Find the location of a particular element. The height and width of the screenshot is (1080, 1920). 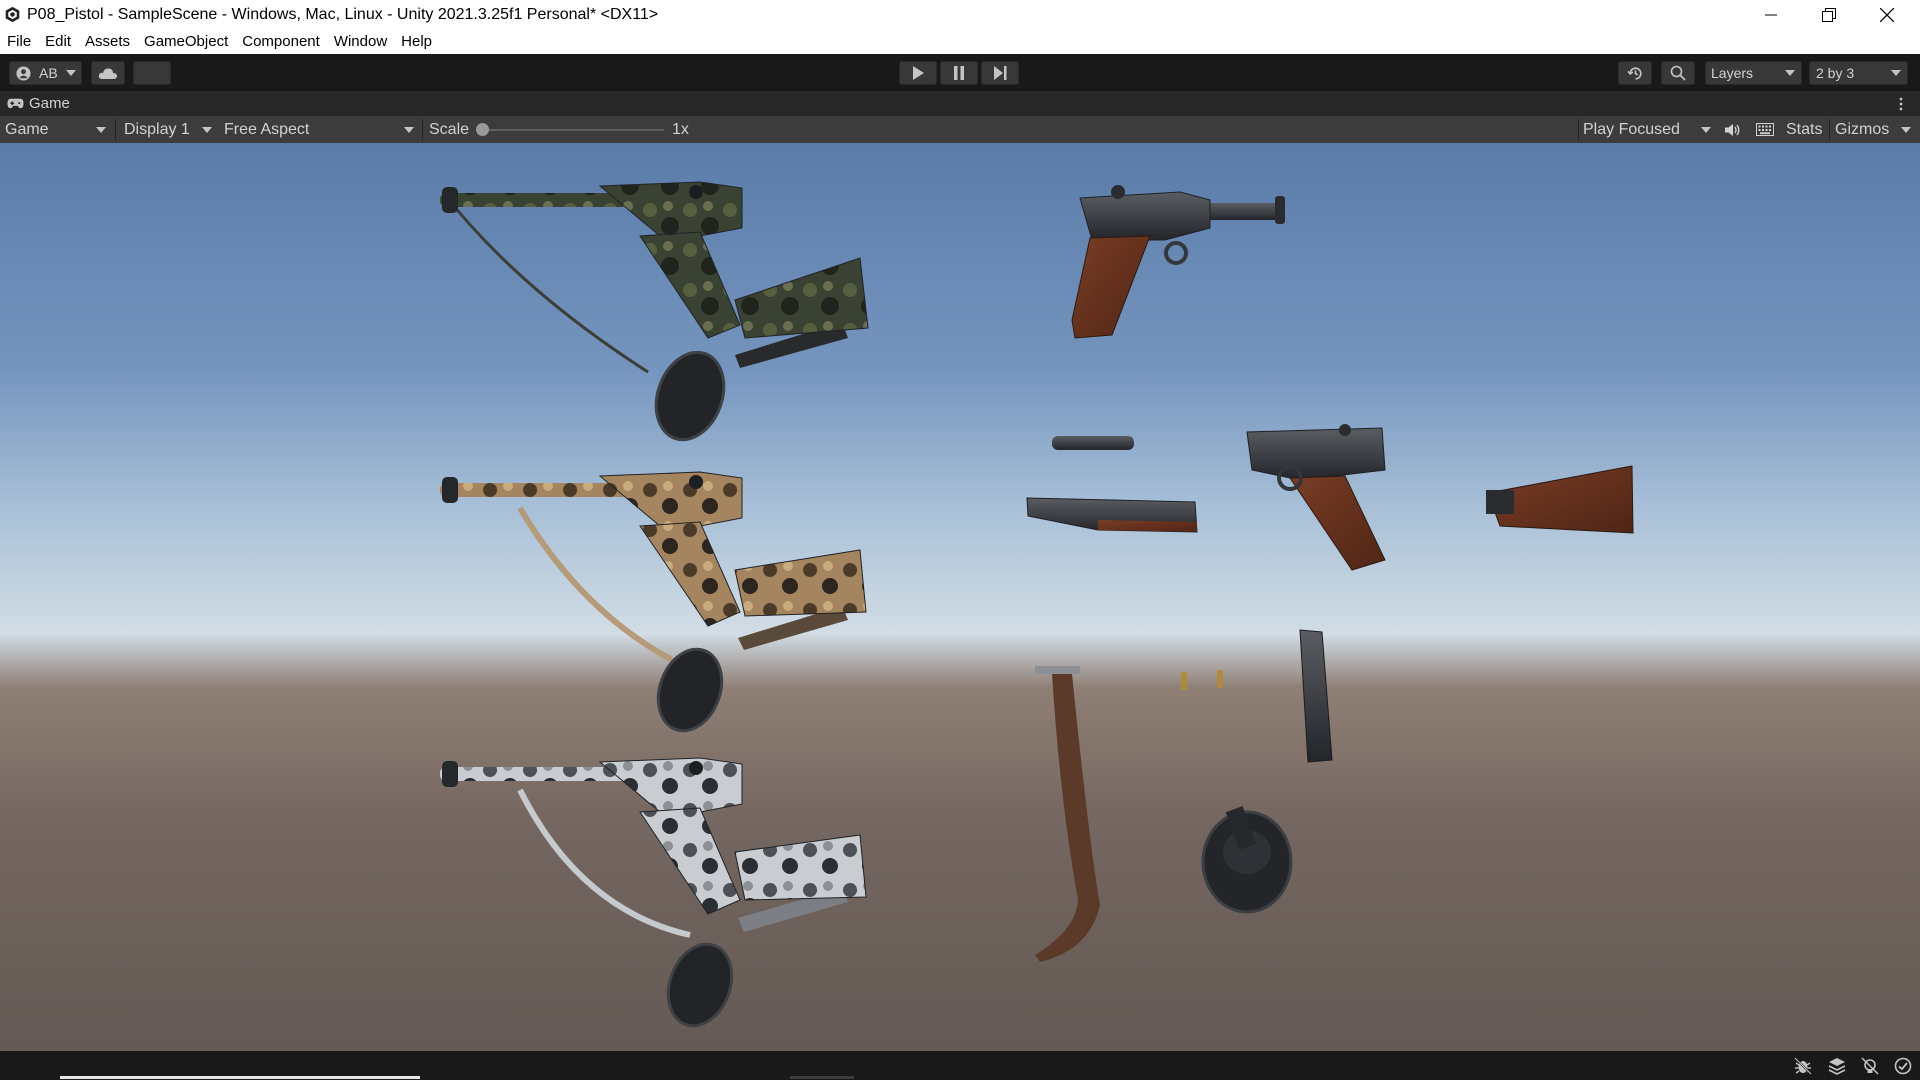

speaker-icon is located at coordinates (1732, 129).